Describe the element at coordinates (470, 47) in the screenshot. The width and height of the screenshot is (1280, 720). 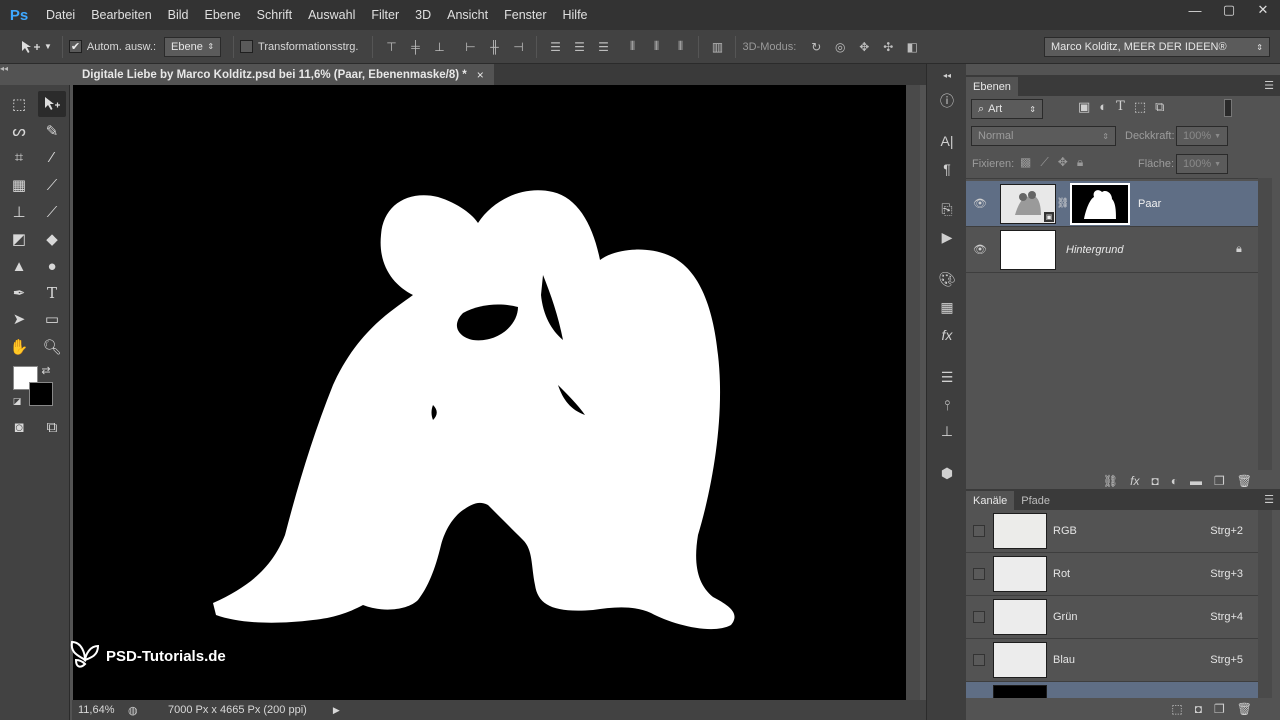
I see `align-left-icon: ⊢` at that location.